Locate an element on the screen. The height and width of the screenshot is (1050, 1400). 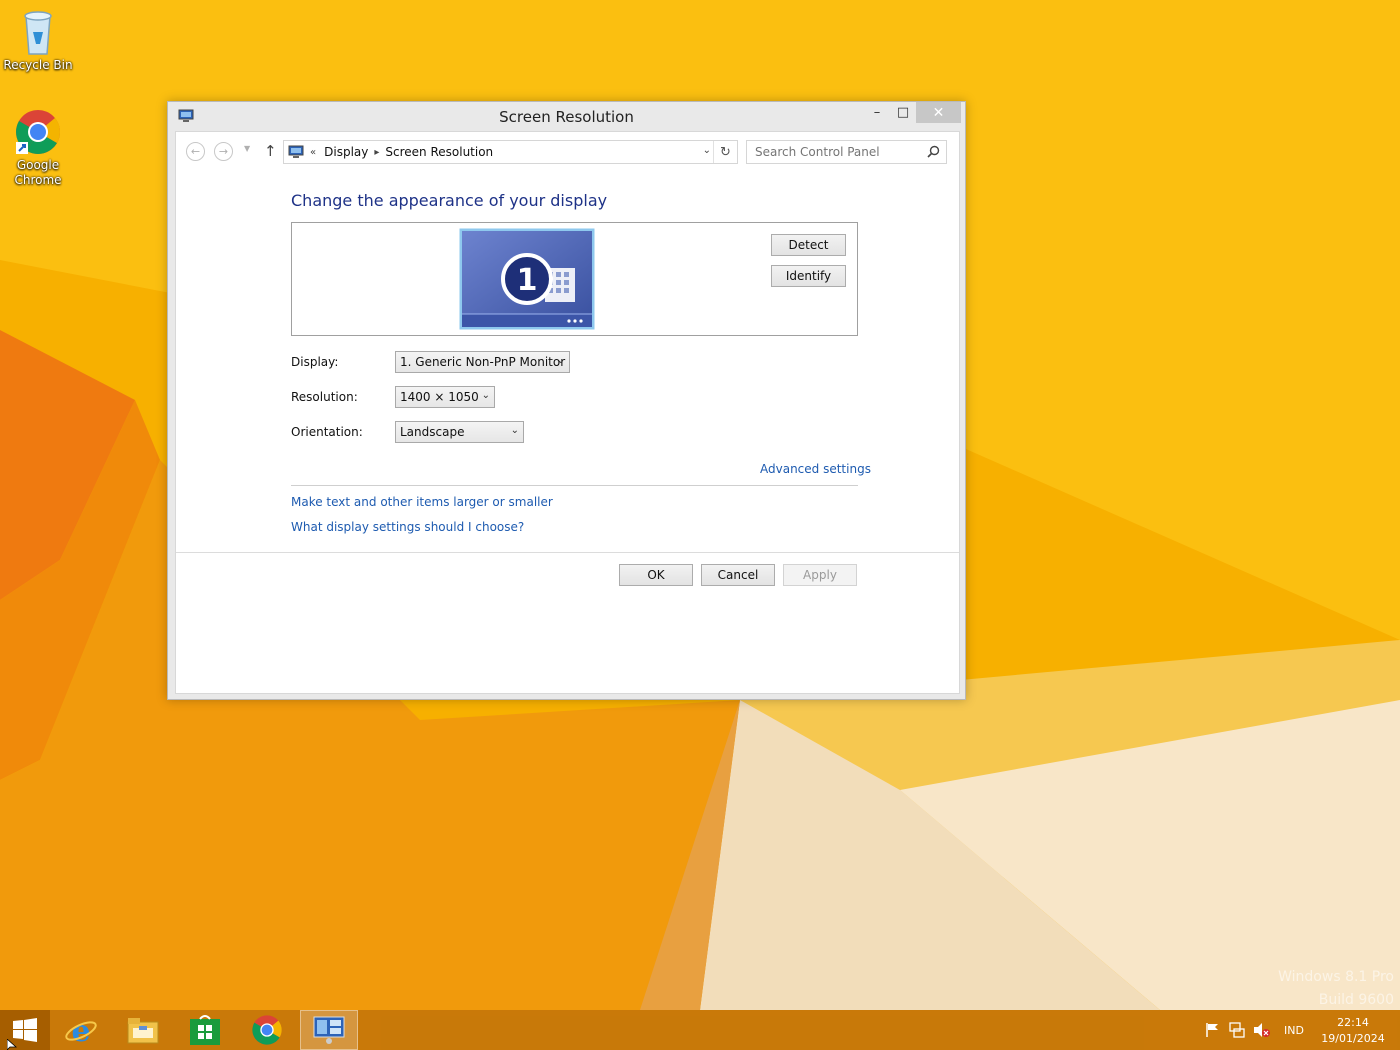
recent-locations-chevron-down-icon: ▼ is located at coordinates (247, 148).